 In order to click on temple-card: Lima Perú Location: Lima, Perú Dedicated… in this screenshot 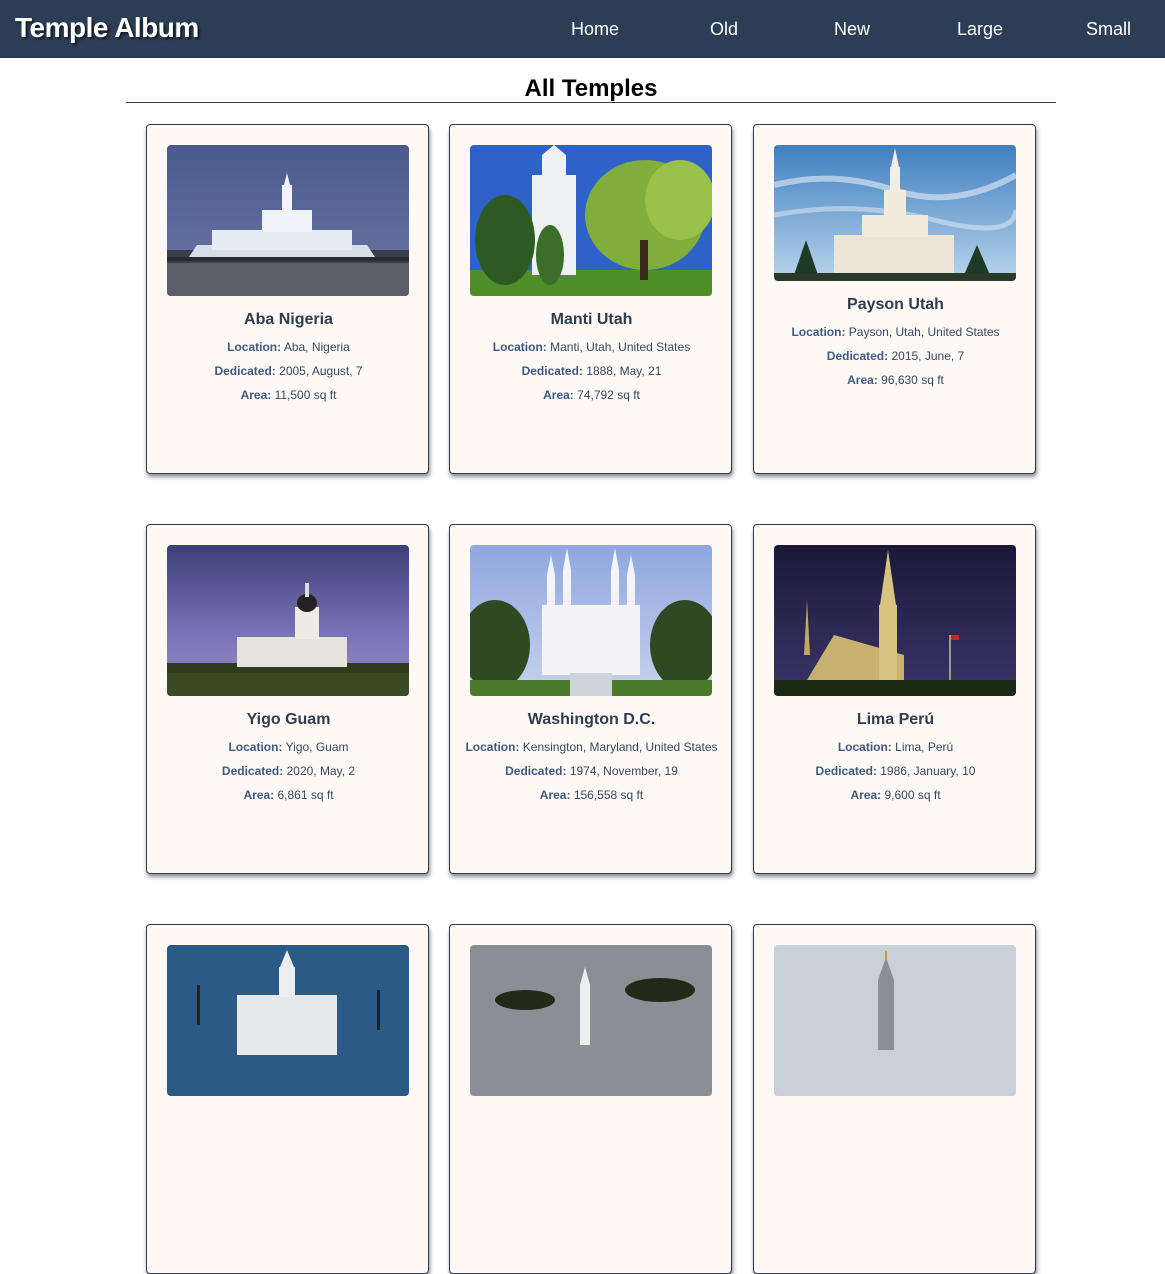, I will do `click(894, 699)`.